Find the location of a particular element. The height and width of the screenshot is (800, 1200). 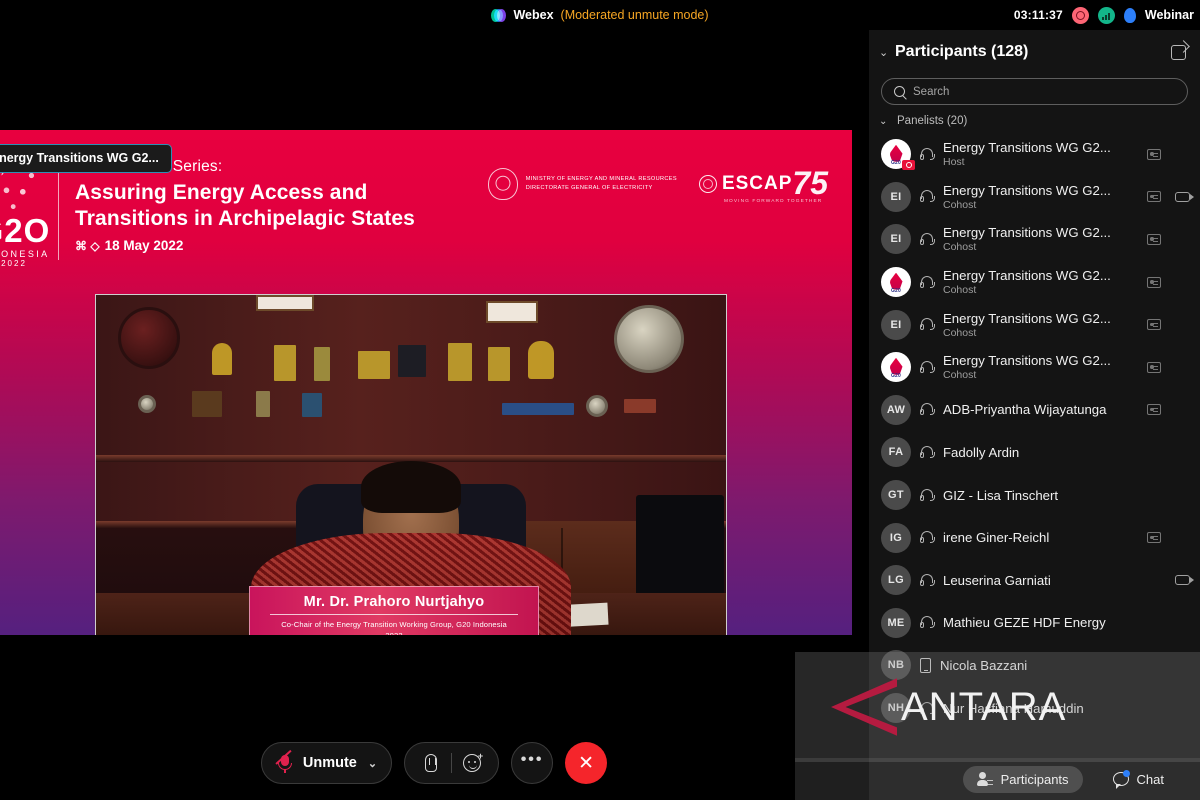

chat-icon is located at coordinates (1121, 779).